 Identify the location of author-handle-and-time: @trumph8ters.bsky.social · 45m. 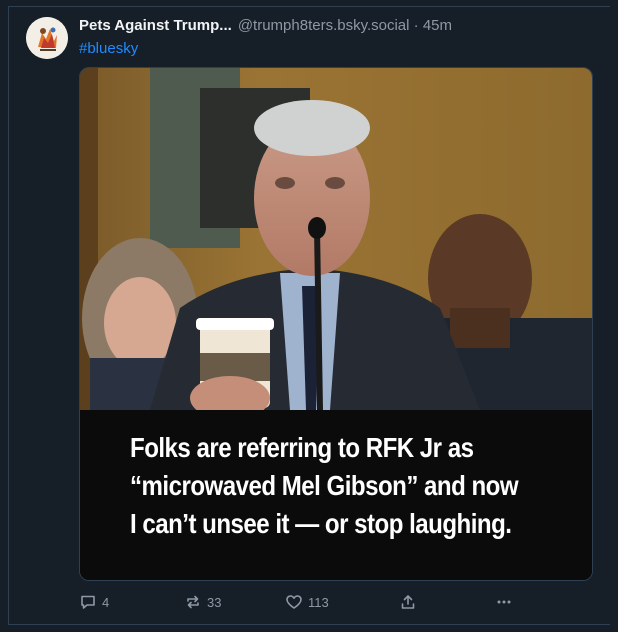
(345, 25).